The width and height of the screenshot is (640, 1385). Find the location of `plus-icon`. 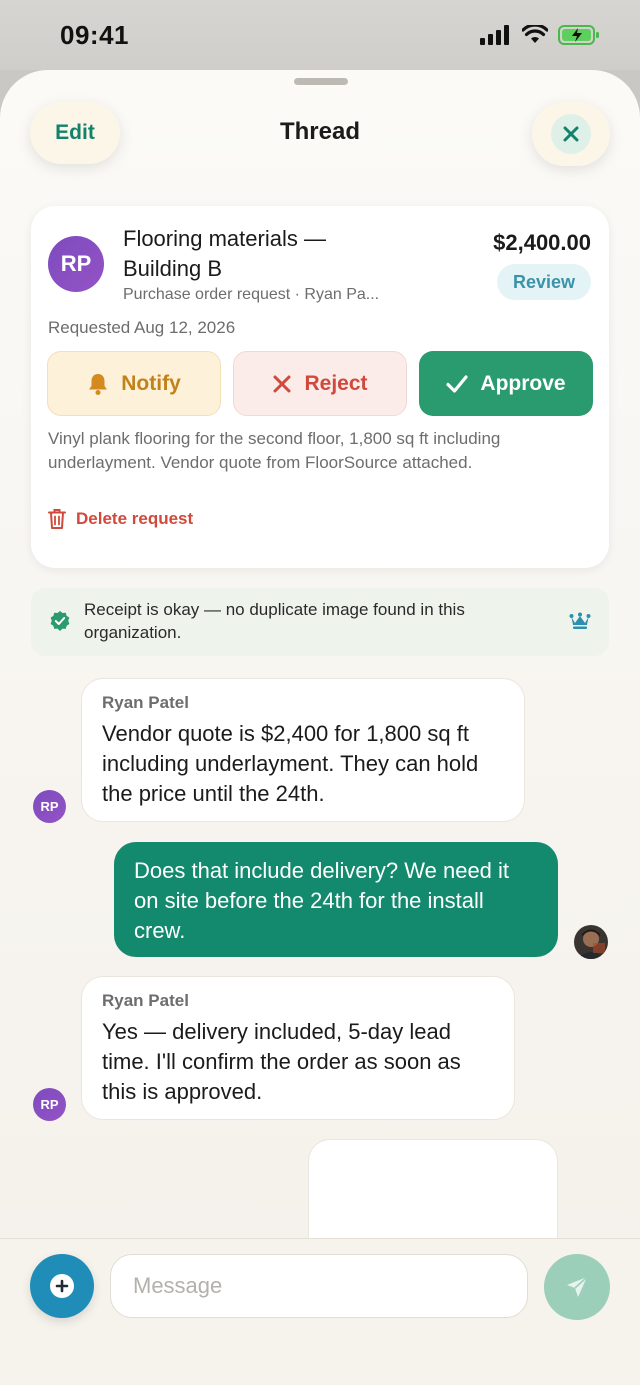

plus-icon is located at coordinates (62, 1286).